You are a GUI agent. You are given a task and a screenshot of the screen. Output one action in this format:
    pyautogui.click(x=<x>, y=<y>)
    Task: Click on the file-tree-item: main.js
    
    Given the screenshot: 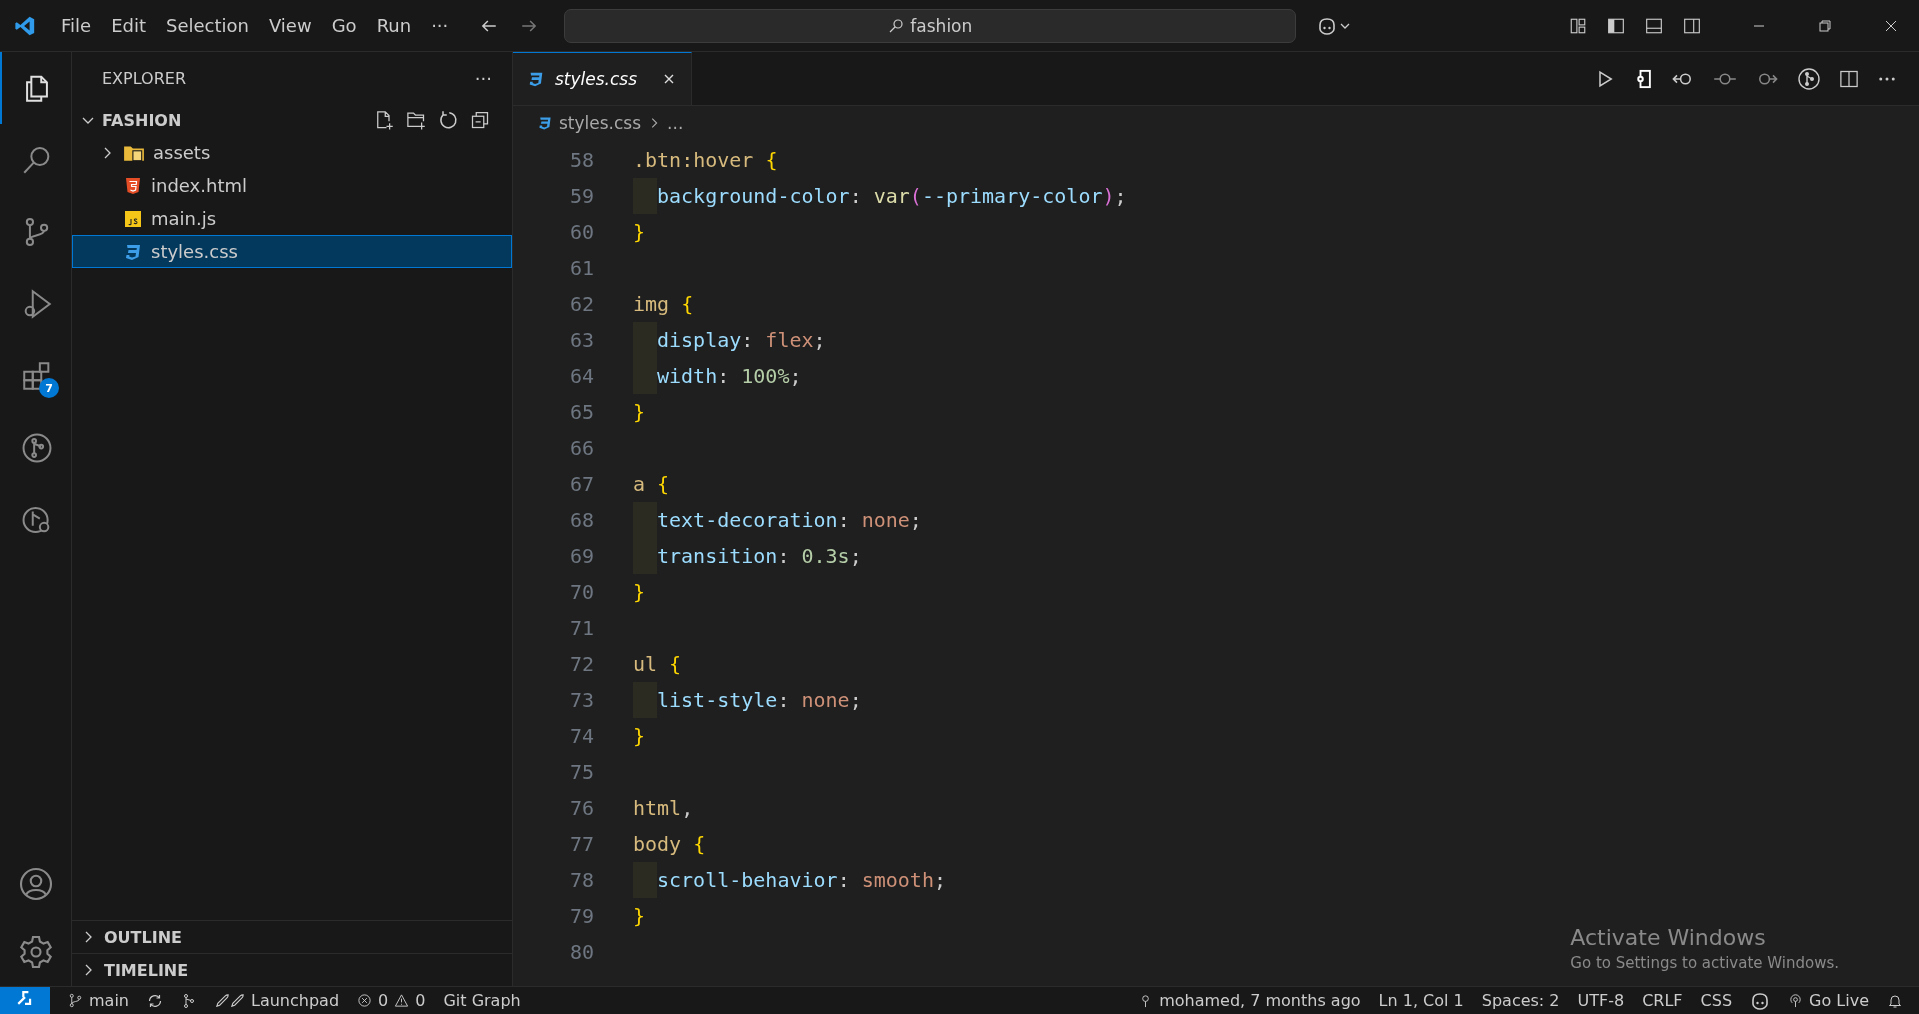 What is the action you would take?
    pyautogui.click(x=292, y=218)
    